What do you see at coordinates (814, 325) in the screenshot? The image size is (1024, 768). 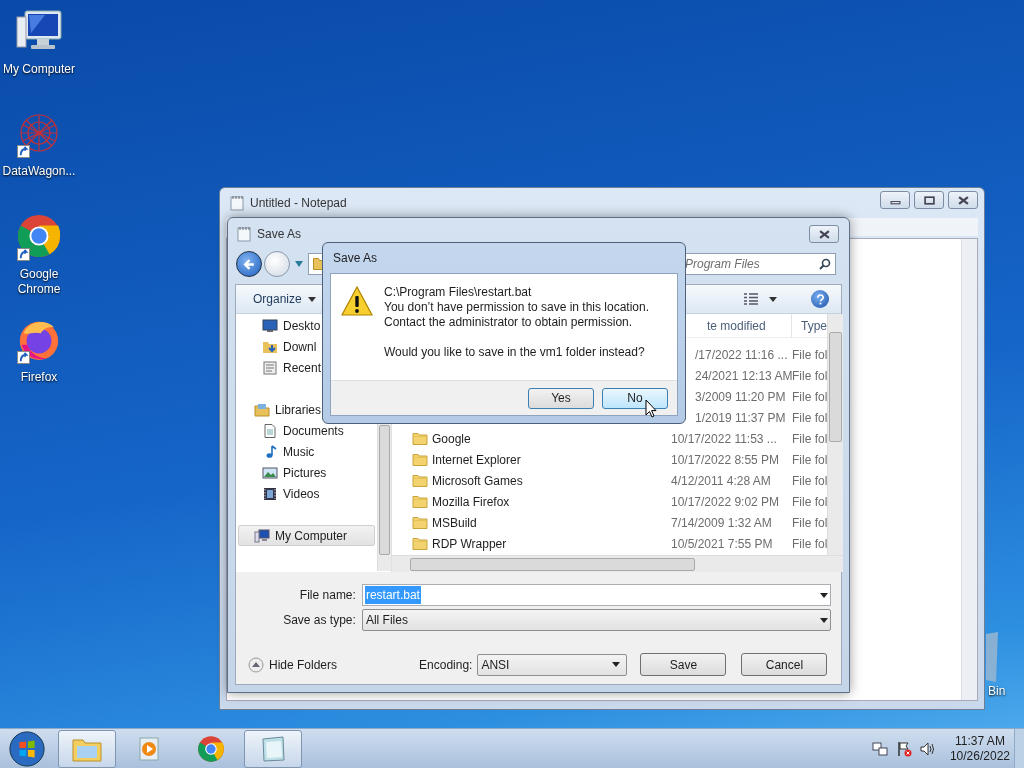 I see `column-header: Type` at bounding box center [814, 325].